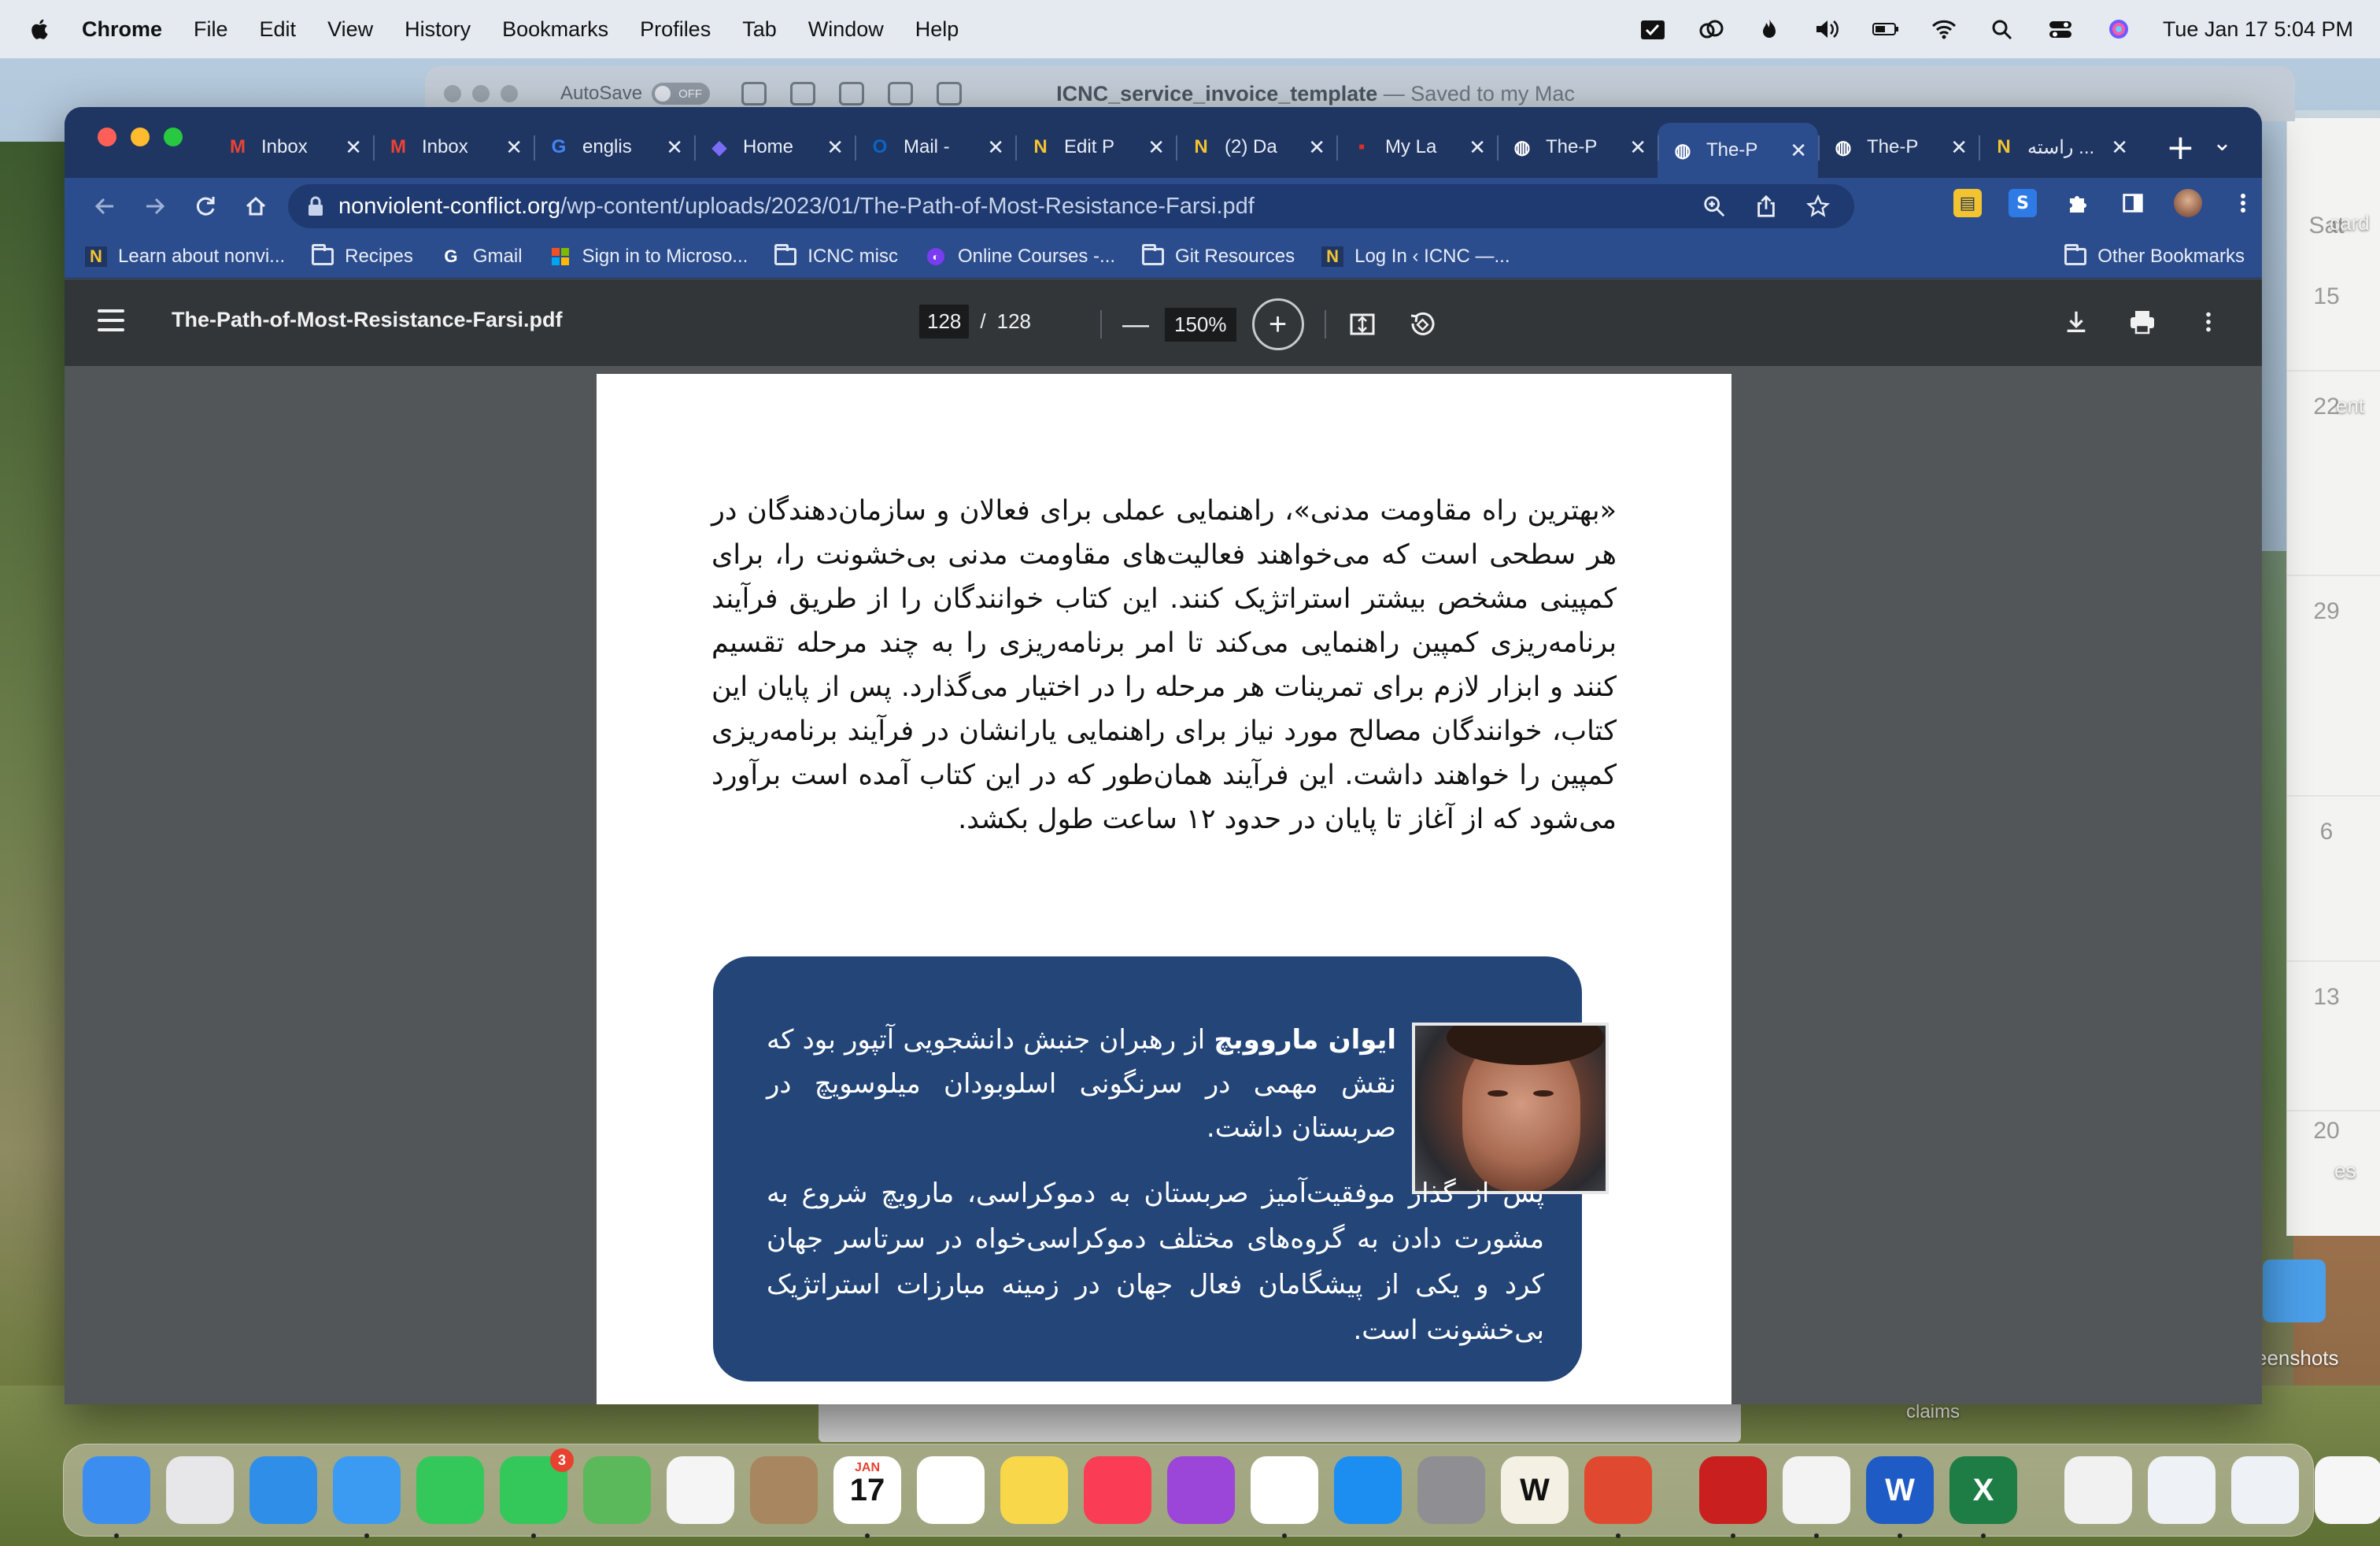  What do you see at coordinates (283, 1490) in the screenshot?
I see `safari-icon` at bounding box center [283, 1490].